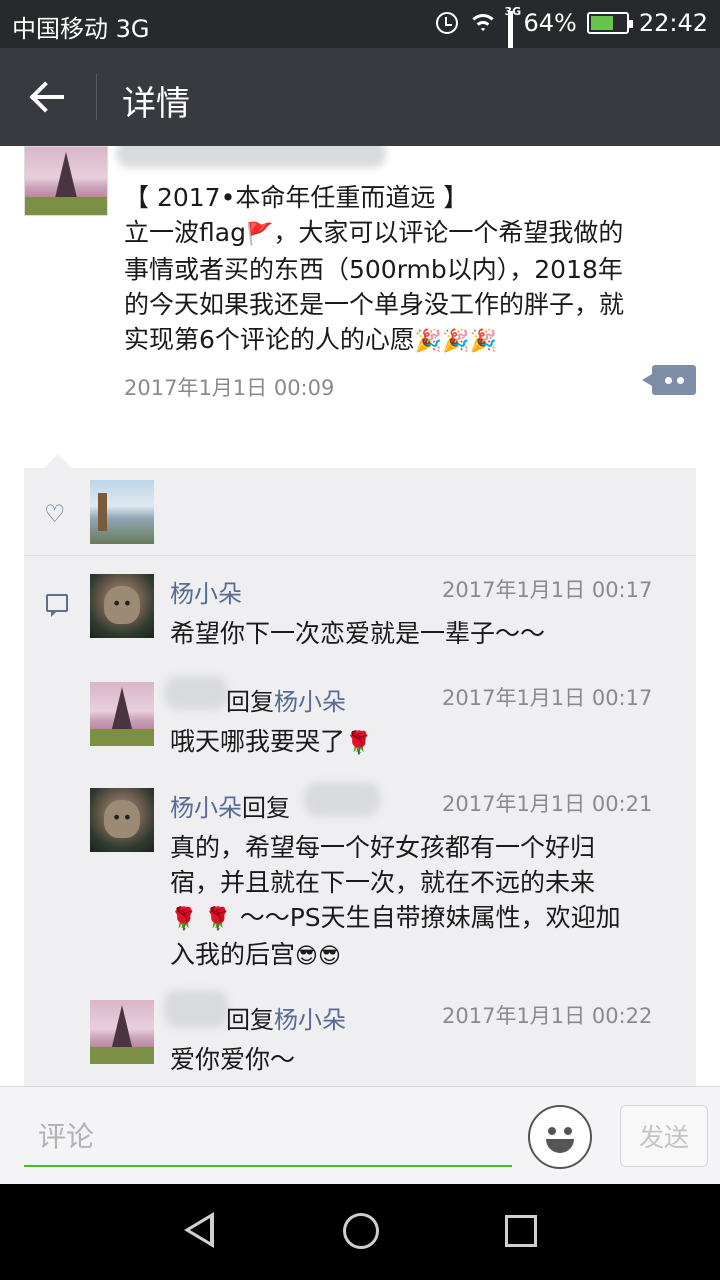  I want to click on comment-timestamp: 2017年1月1日 00:22, so click(547, 1016).